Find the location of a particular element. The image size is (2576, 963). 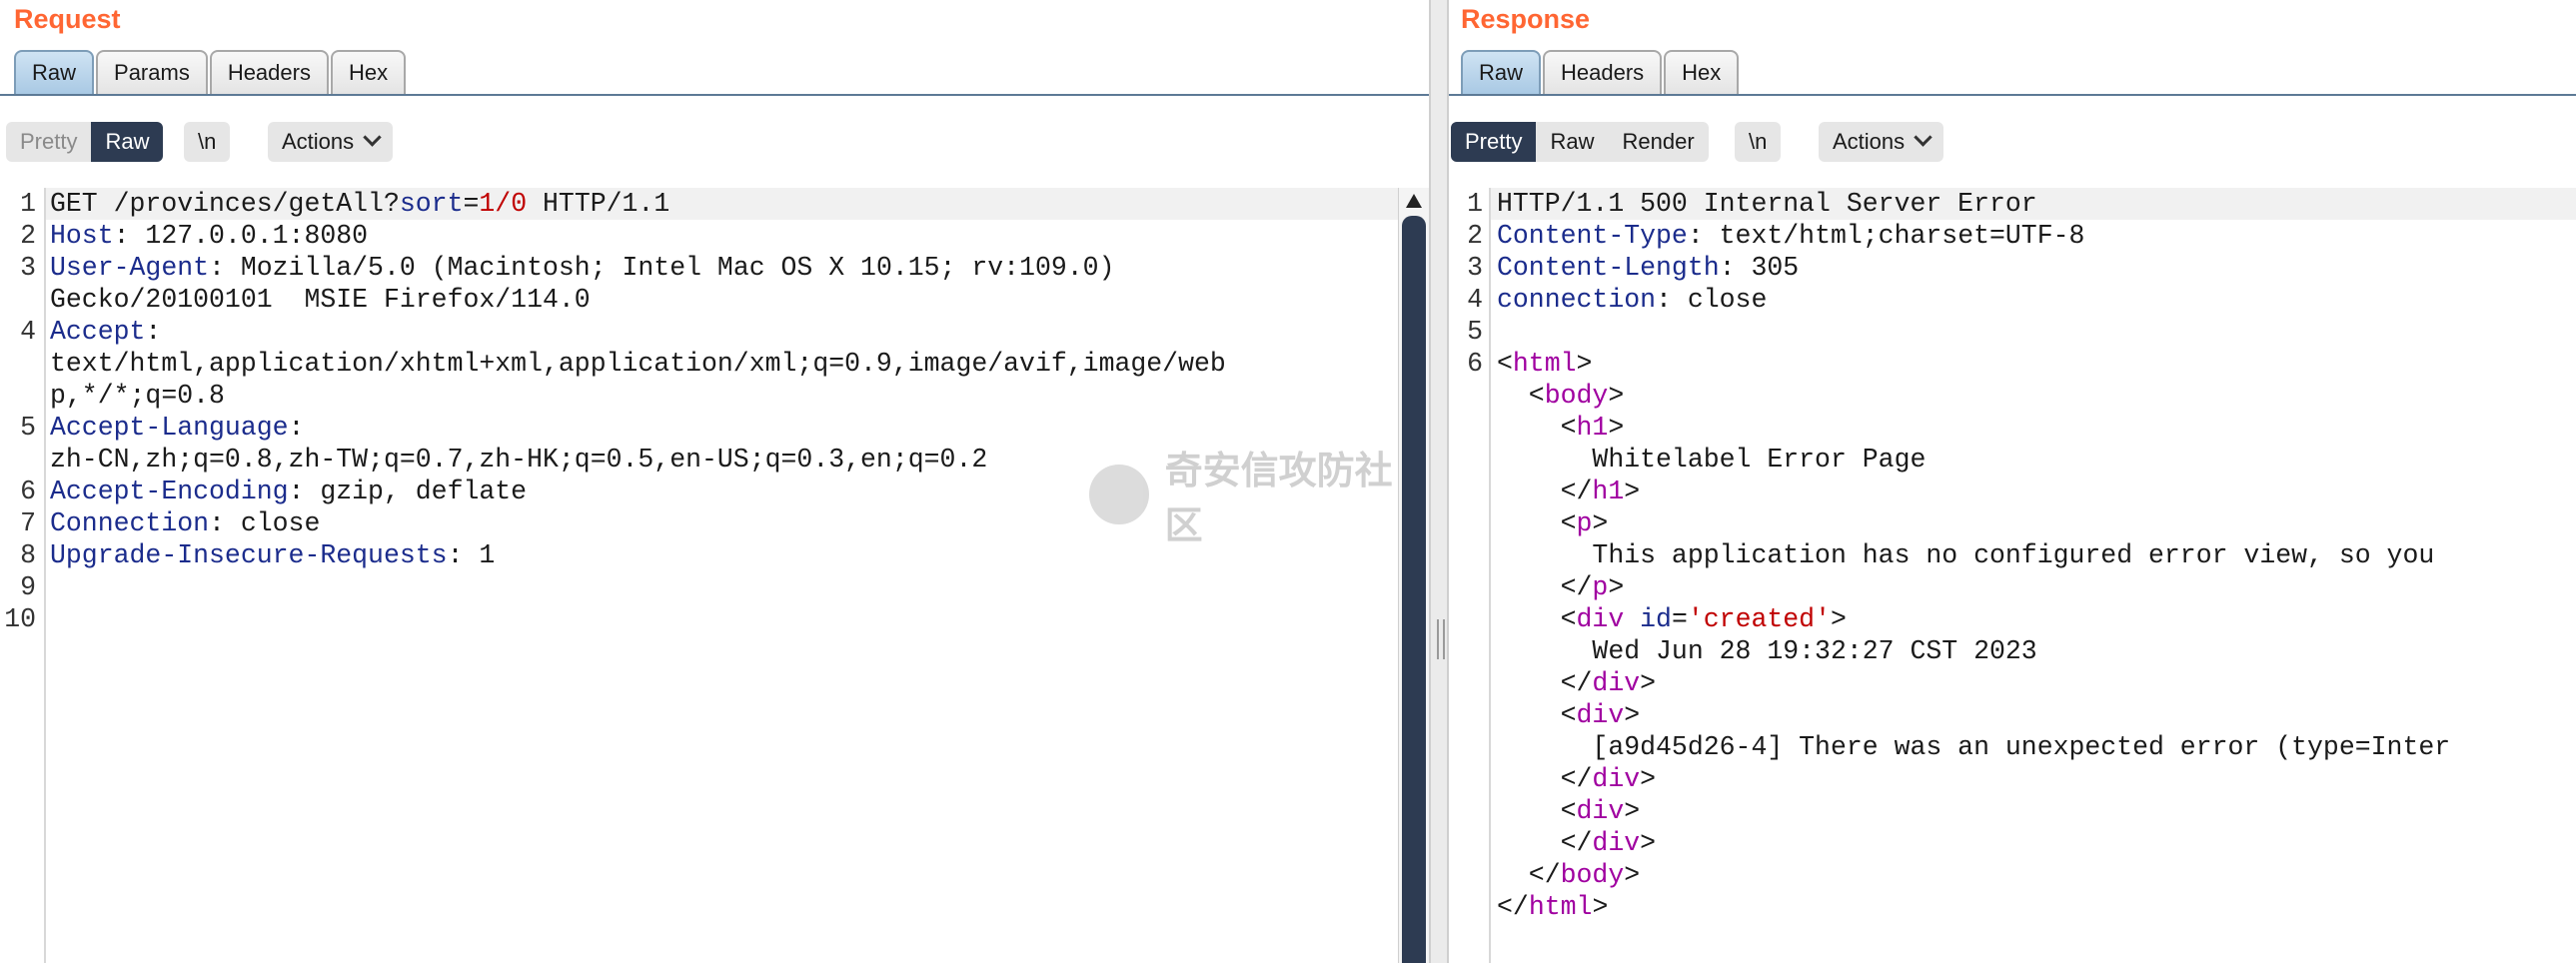

response-tab-headers: Headers is located at coordinates (1603, 72).